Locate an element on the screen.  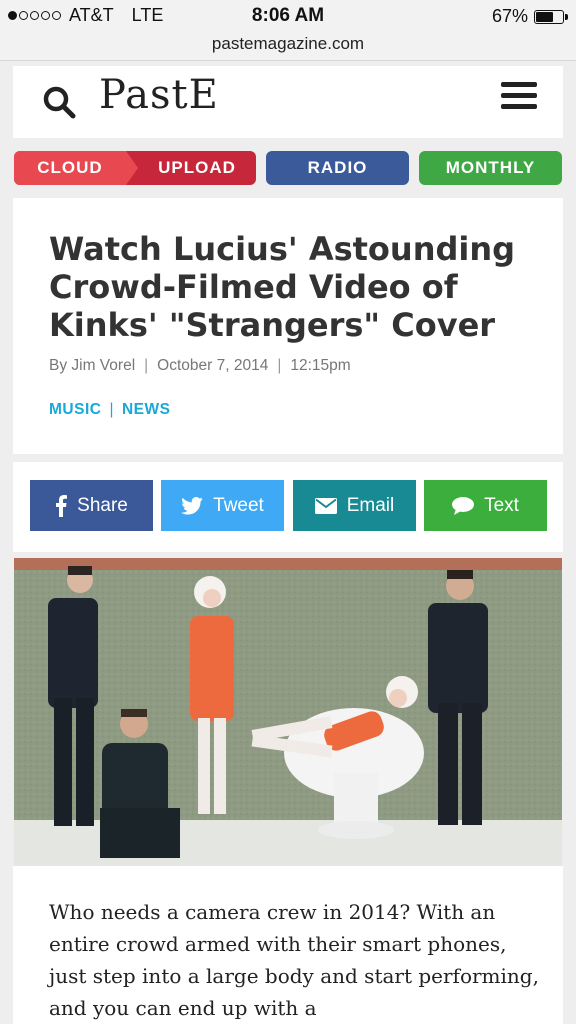
author: By Jim Vorel is located at coordinates (92, 366).